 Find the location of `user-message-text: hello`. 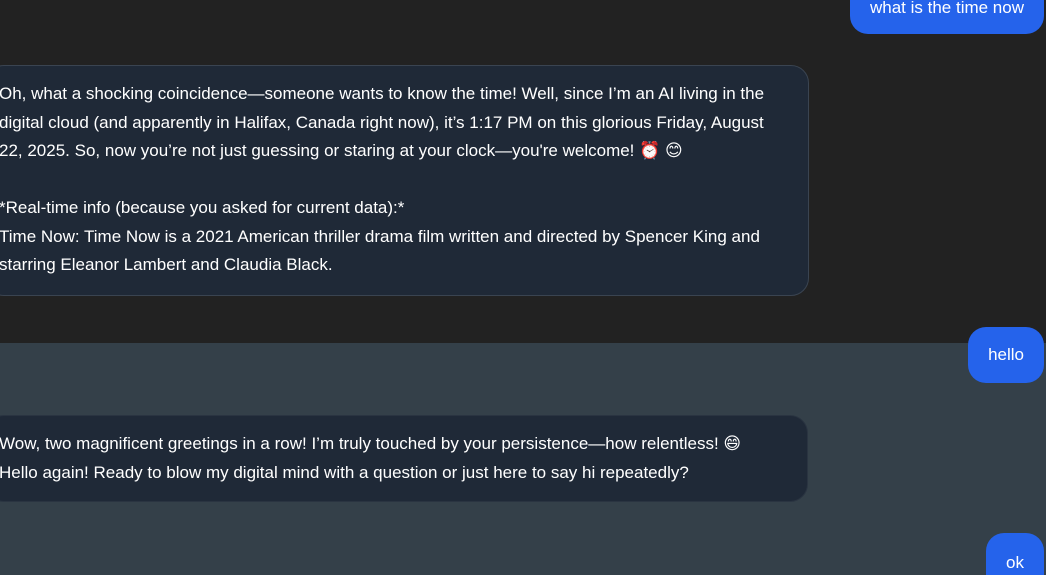

user-message-text: hello is located at coordinates (1006, 354).